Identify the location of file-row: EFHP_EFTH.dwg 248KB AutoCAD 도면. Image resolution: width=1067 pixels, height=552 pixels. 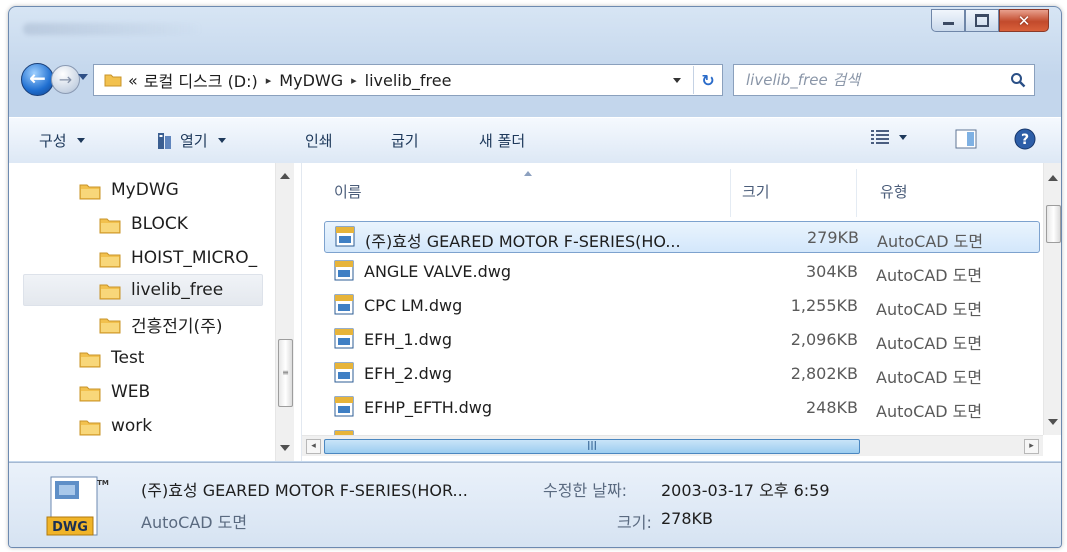
(681, 407).